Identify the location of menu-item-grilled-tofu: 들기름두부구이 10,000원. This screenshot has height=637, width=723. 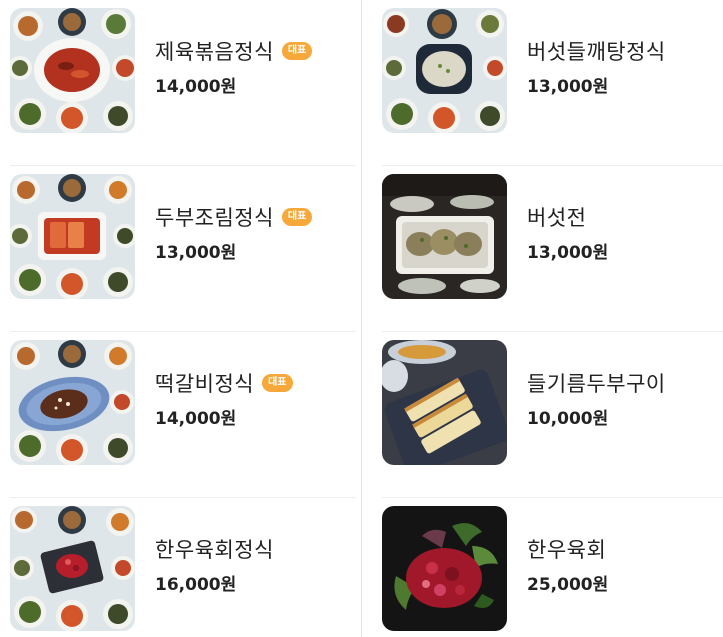
(552, 415).